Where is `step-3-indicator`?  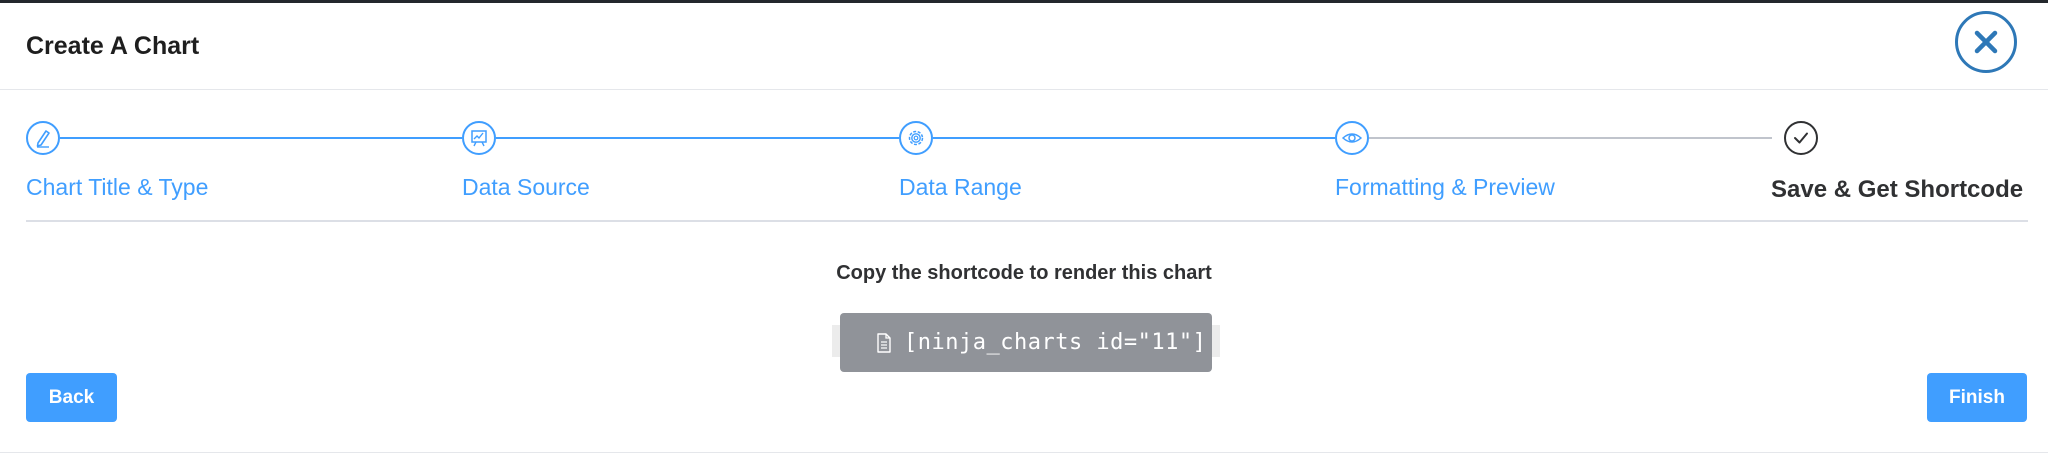 step-3-indicator is located at coordinates (916, 138).